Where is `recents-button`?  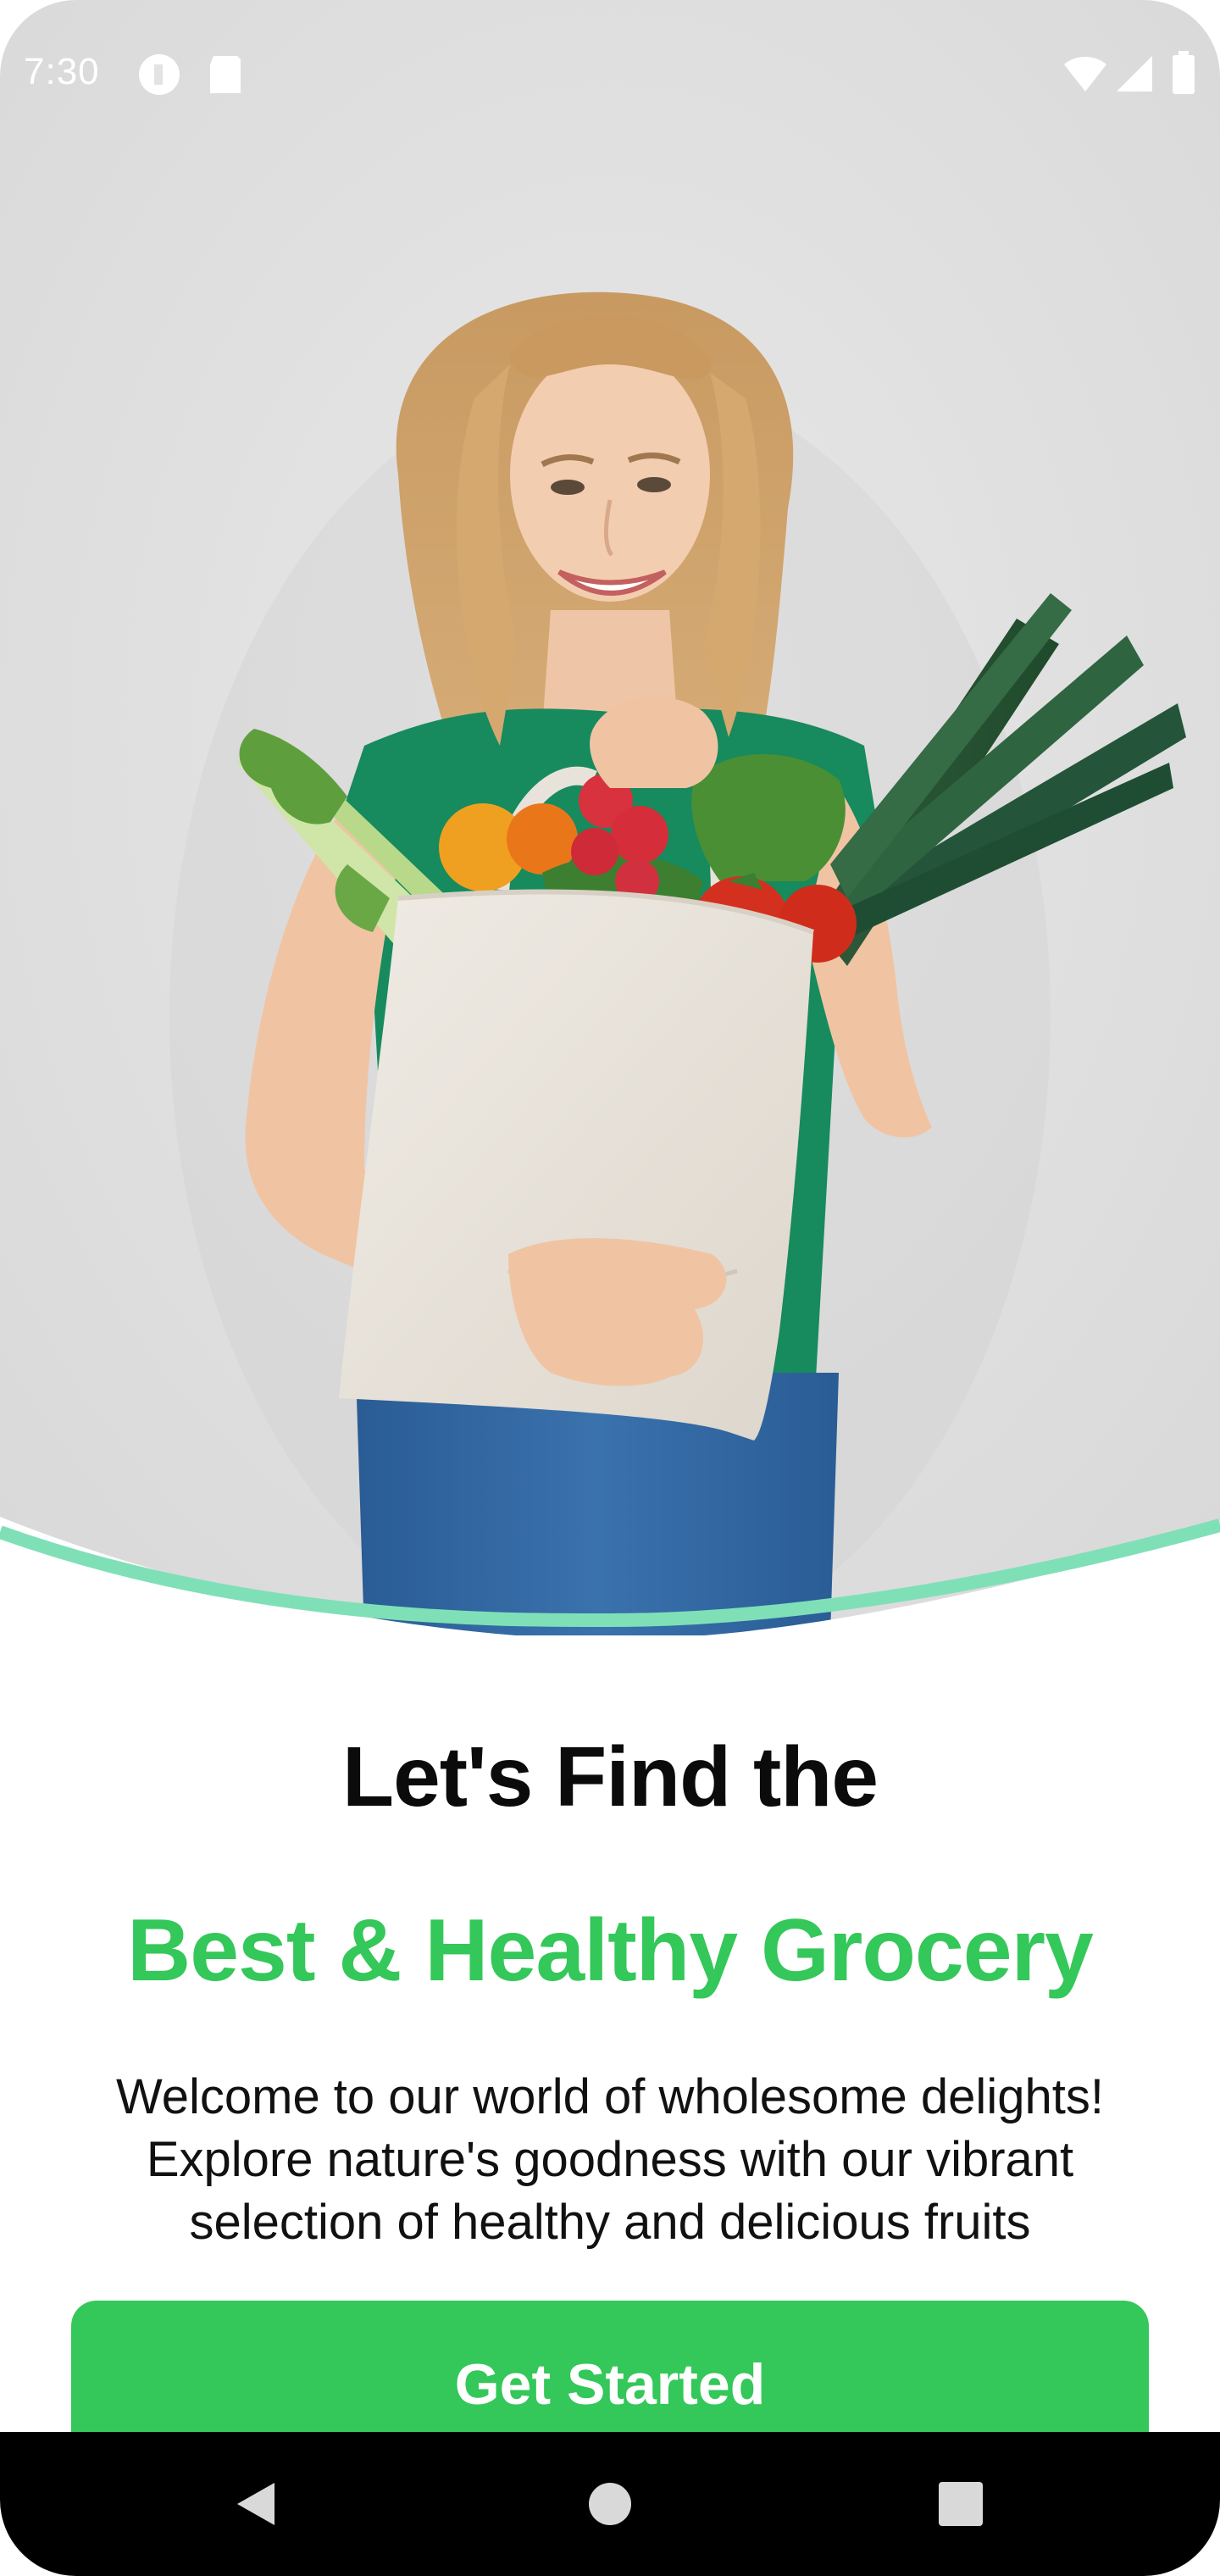 recents-button is located at coordinates (960, 2504).